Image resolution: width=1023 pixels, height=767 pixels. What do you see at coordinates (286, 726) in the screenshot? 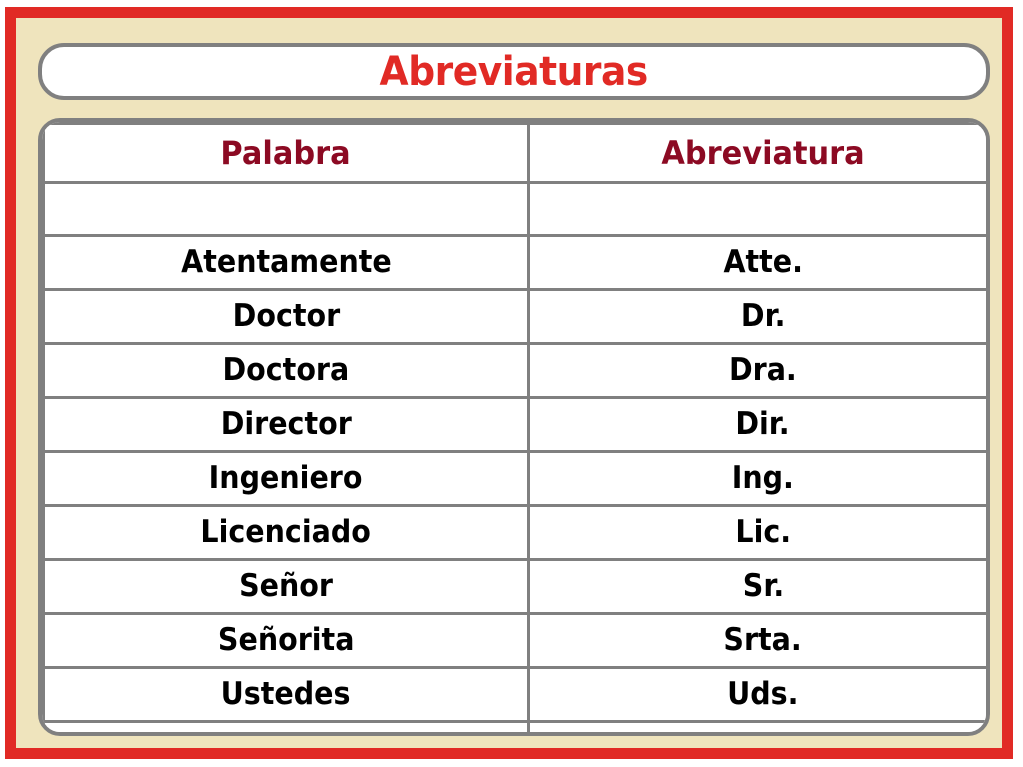
I see `cell-word-empty-bottom` at bounding box center [286, 726].